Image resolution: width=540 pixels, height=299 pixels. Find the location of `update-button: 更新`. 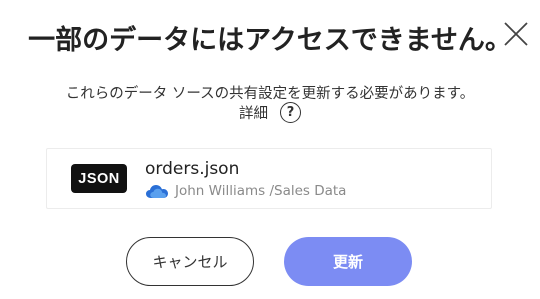

update-button: 更新 is located at coordinates (348, 261).